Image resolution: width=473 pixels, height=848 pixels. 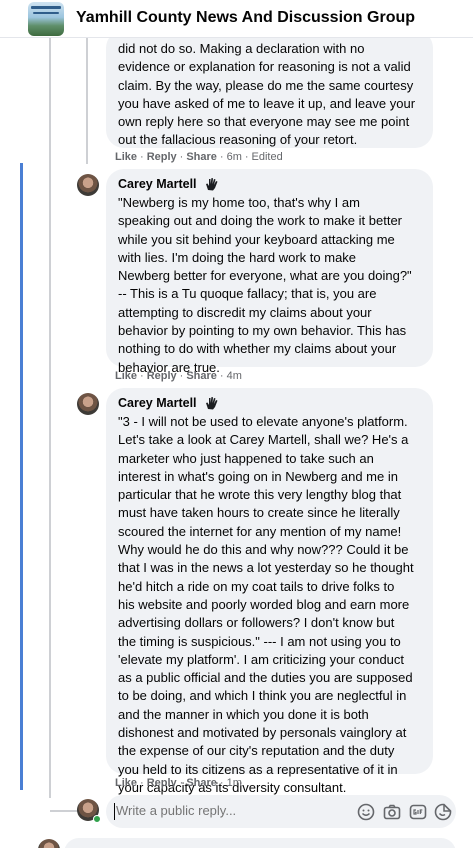 What do you see at coordinates (234, 376) in the screenshot?
I see `comment-timestamp: 4m` at bounding box center [234, 376].